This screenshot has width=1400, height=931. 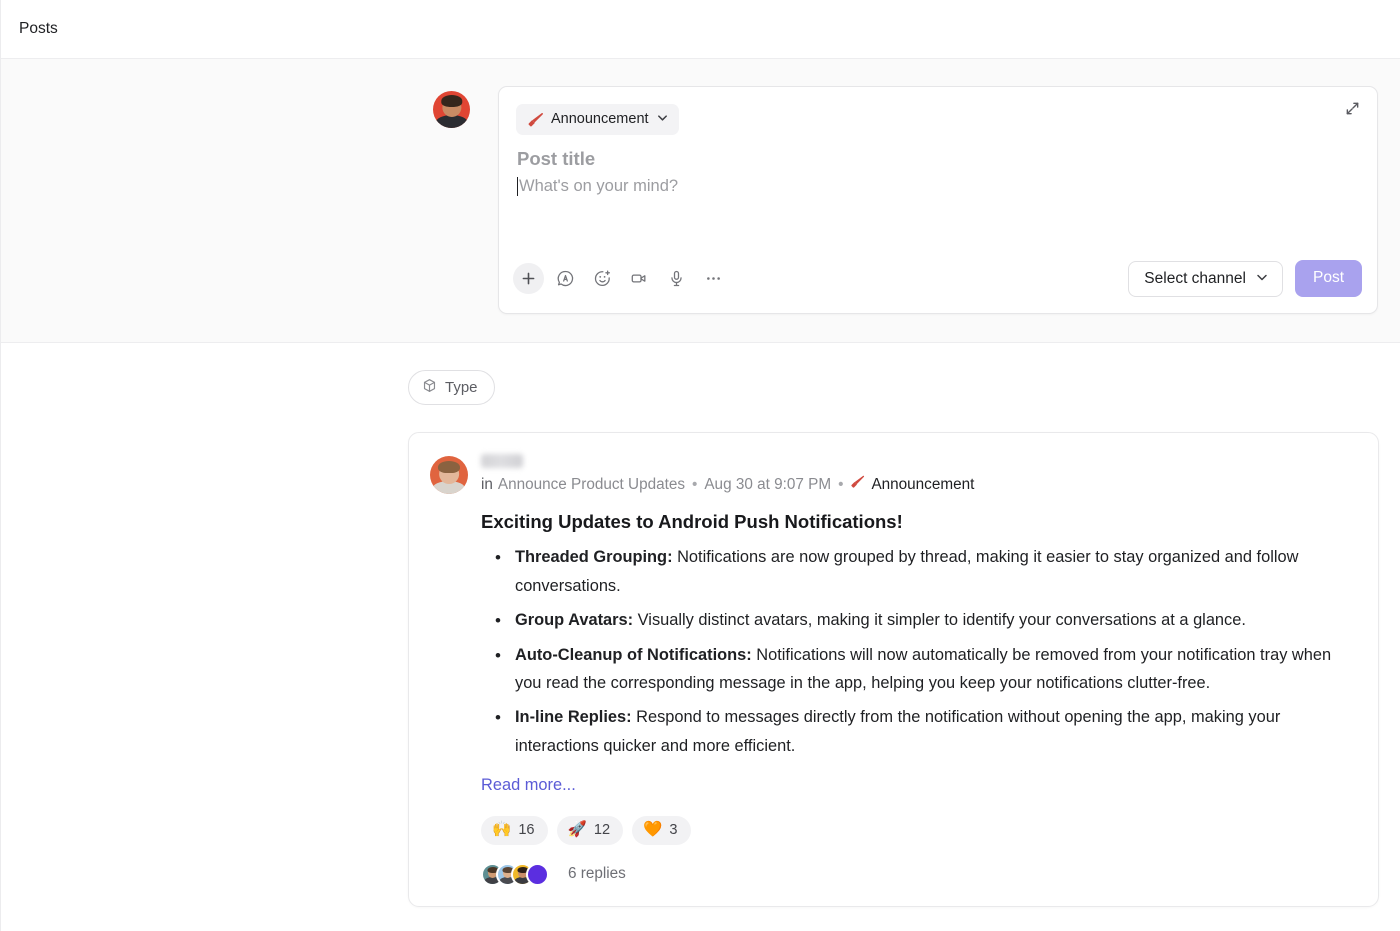 I want to click on emoji-icon, so click(x=602, y=278).